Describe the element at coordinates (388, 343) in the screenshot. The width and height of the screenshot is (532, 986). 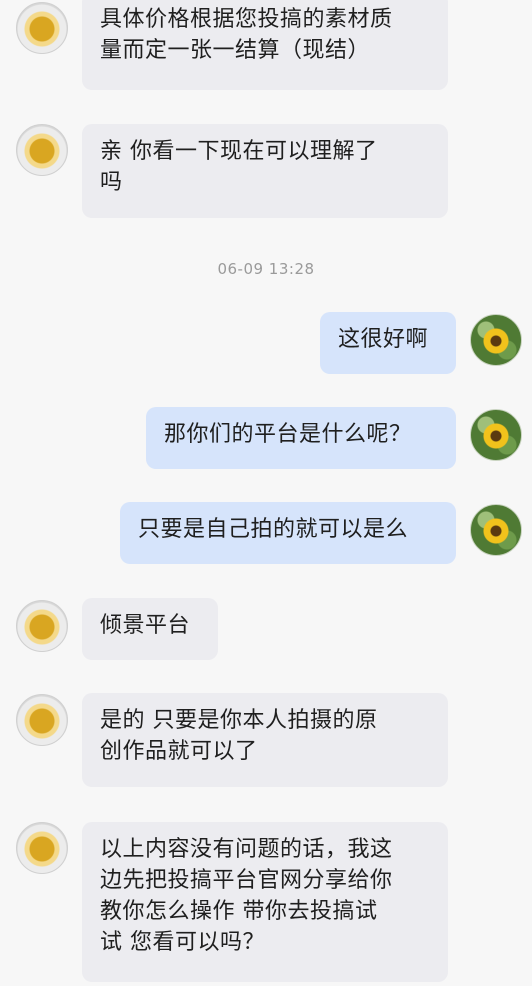
I see `message-bubble-outgoing: 这很好啊` at that location.